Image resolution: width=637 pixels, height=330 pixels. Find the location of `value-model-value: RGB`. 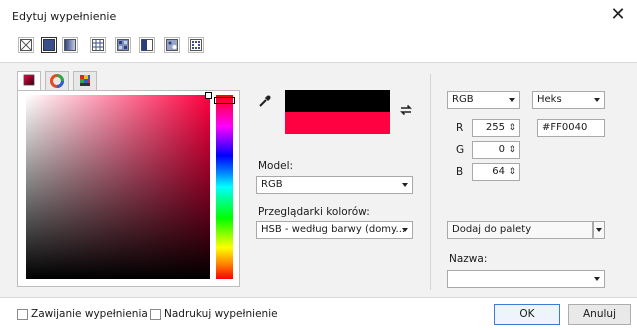

value-model-value: RGB is located at coordinates (463, 99).